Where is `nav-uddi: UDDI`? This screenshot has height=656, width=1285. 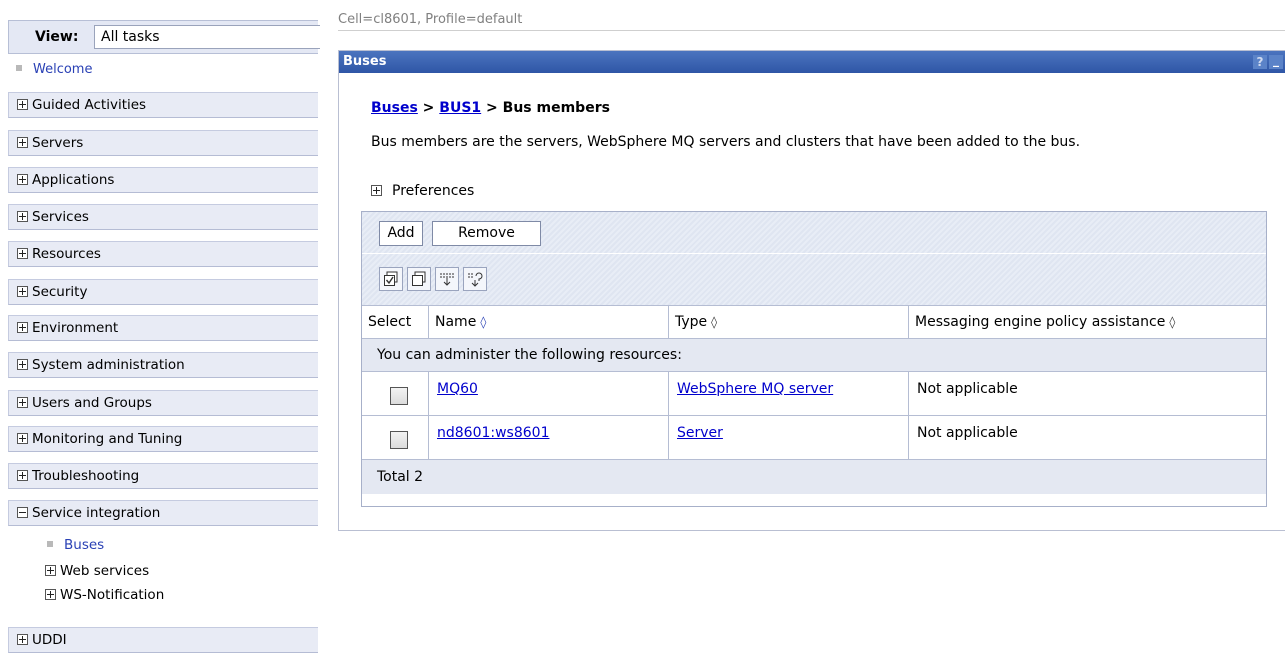 nav-uddi: UDDI is located at coordinates (163, 640).